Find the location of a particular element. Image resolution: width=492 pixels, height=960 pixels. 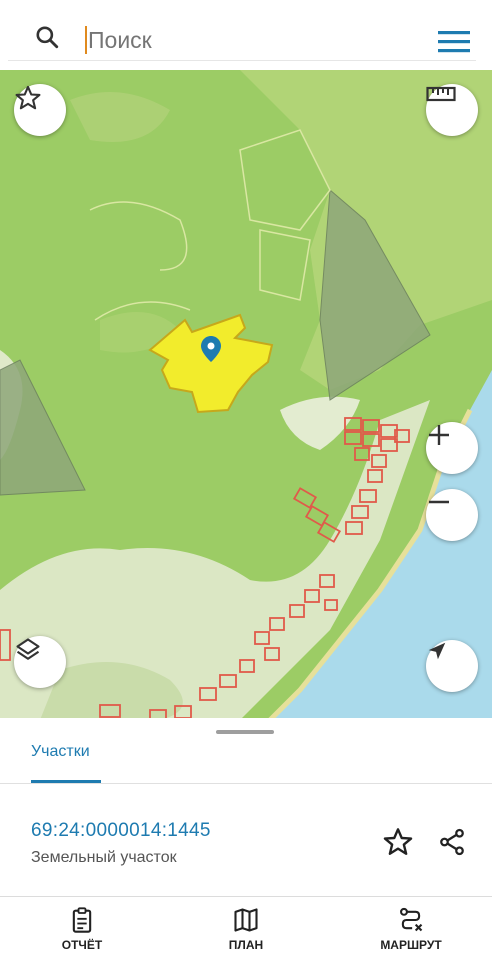

share-icon is located at coordinates (452, 842).